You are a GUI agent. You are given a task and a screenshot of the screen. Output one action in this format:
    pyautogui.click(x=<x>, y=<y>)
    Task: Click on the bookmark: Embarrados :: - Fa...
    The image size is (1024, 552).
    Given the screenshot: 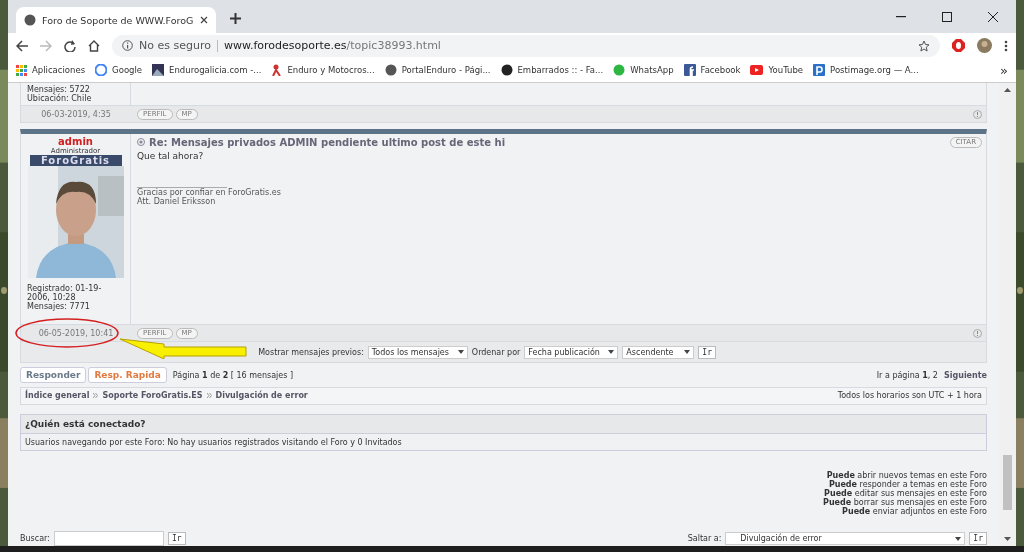 What is the action you would take?
    pyautogui.click(x=552, y=70)
    